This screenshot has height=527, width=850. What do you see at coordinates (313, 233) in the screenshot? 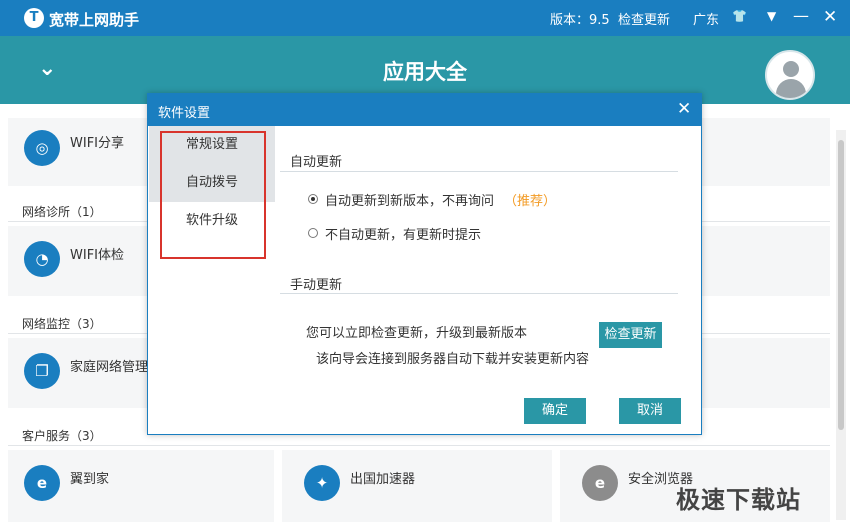
I see `radio-prompt-update` at bounding box center [313, 233].